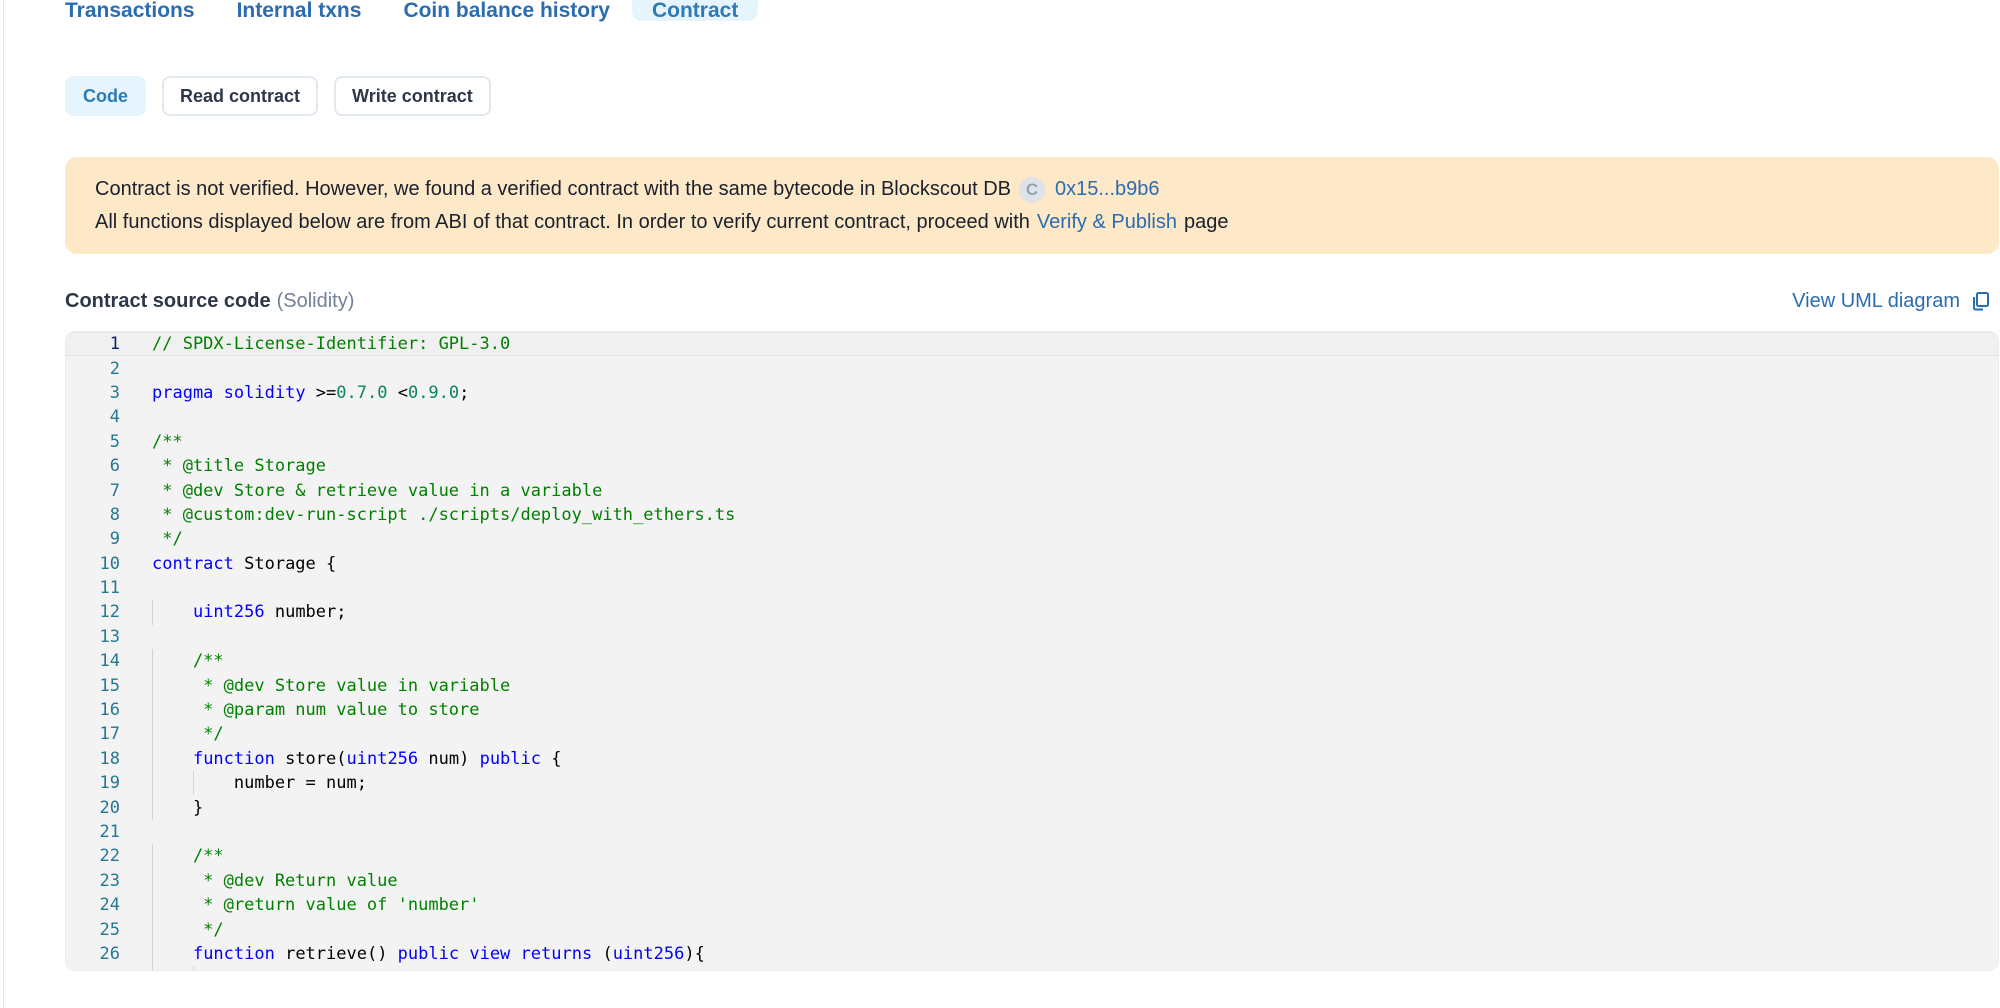 The width and height of the screenshot is (2000, 1008). What do you see at coordinates (130, 10) in the screenshot?
I see `tab-transactions: Transactions` at bounding box center [130, 10].